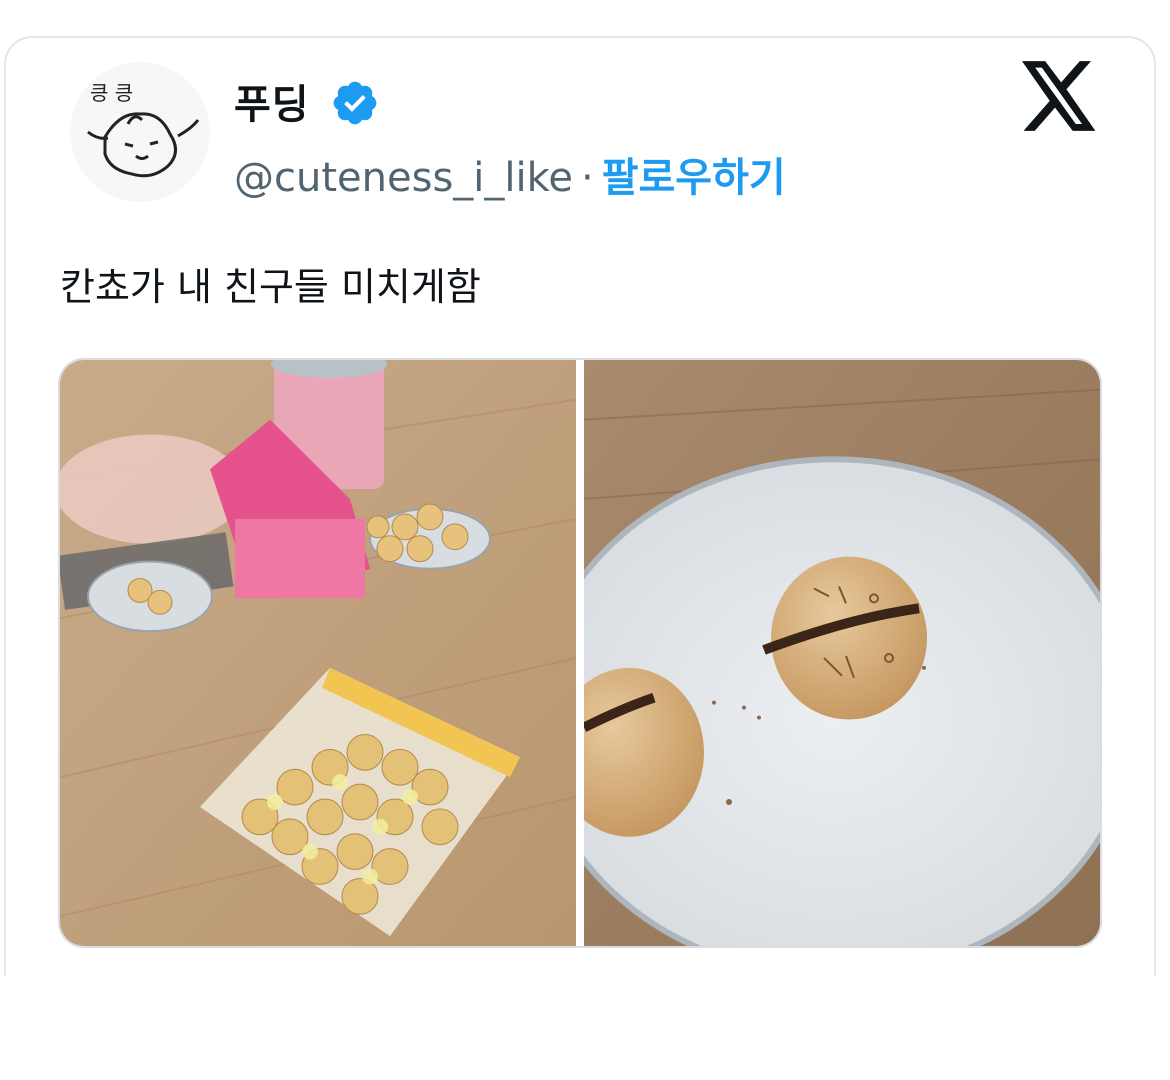 The height and width of the screenshot is (1080, 1170). I want to click on handle-row: @cuteness_i_like · 팔로우하기, so click(510, 174).